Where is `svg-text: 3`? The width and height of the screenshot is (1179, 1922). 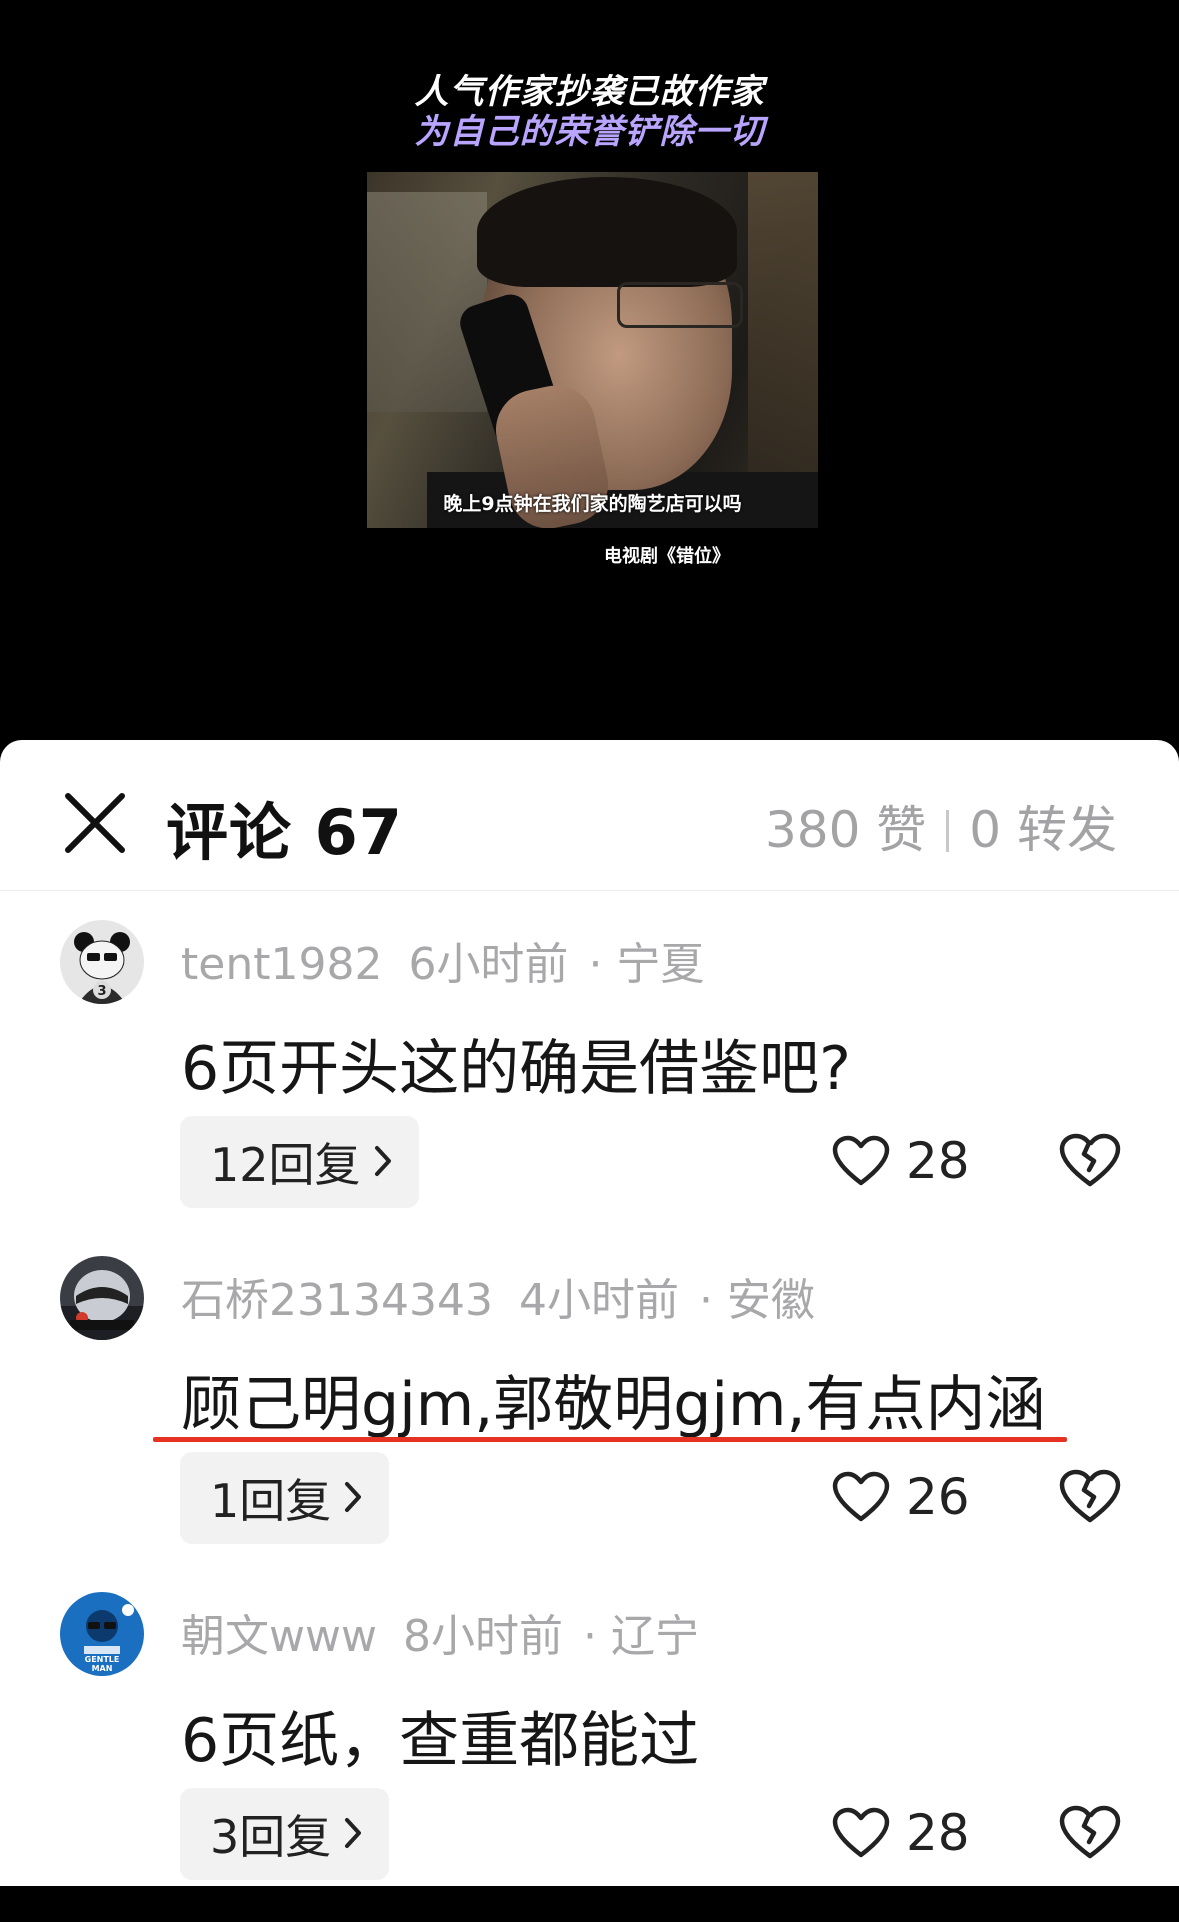 svg-text: 3 is located at coordinates (101, 991).